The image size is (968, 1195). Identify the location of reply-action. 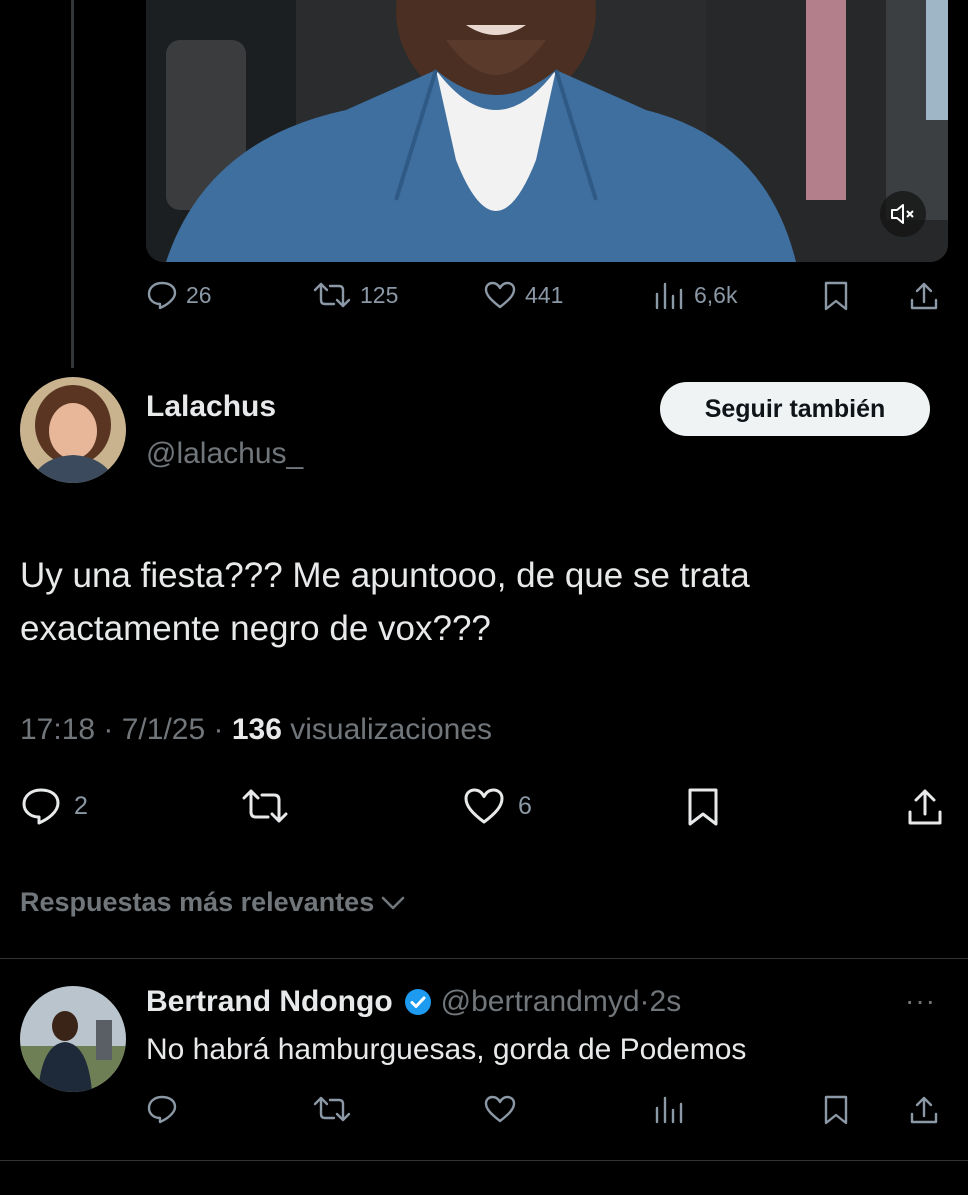
(162, 1109).